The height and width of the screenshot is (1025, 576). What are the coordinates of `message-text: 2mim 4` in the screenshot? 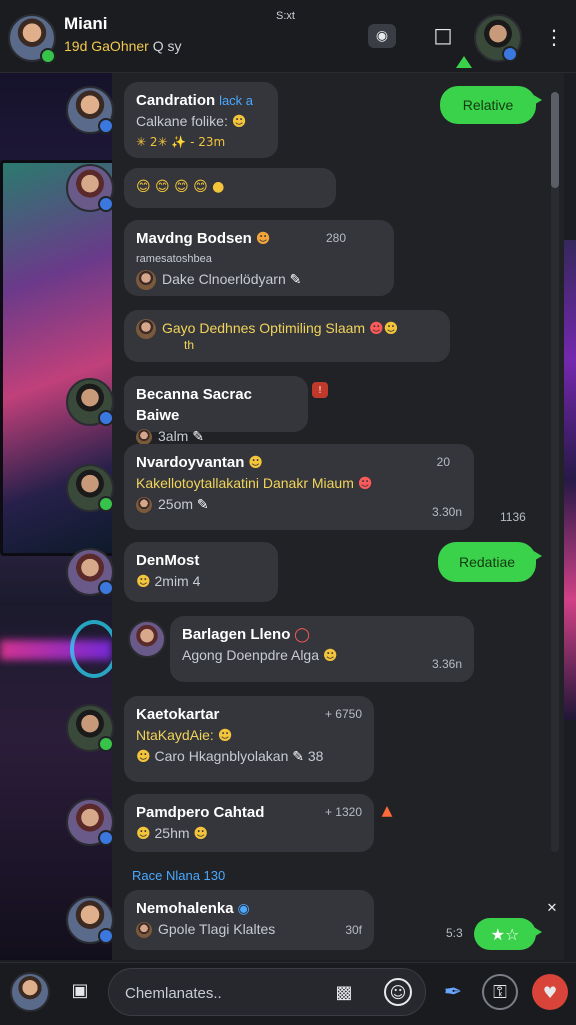 It's located at (177, 581).